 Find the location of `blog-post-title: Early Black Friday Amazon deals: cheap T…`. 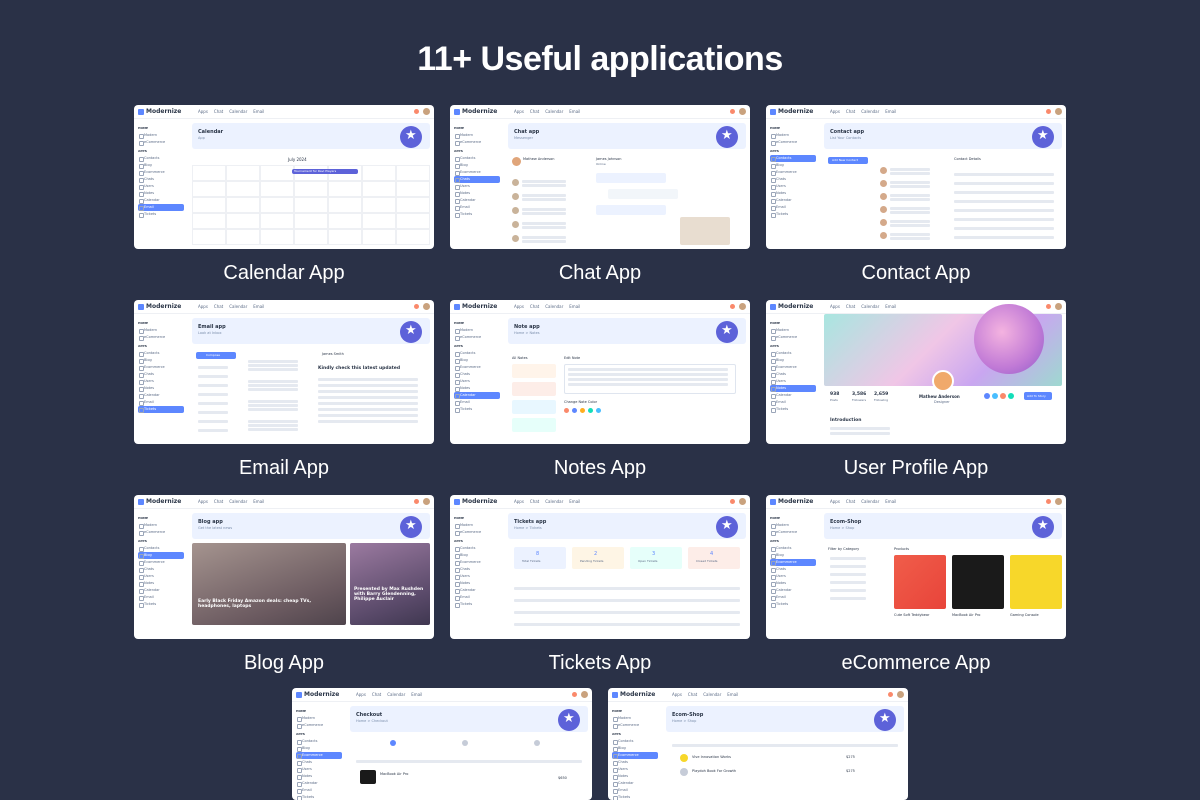

blog-post-title: Early Black Friday Amazon deals: cheap T… is located at coordinates (268, 604).